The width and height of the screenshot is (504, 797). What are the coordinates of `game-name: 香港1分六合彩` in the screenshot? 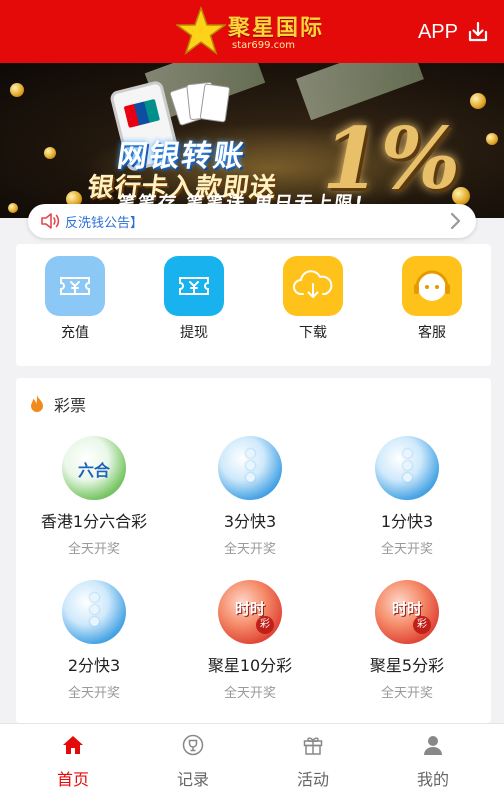 It's located at (94, 521).